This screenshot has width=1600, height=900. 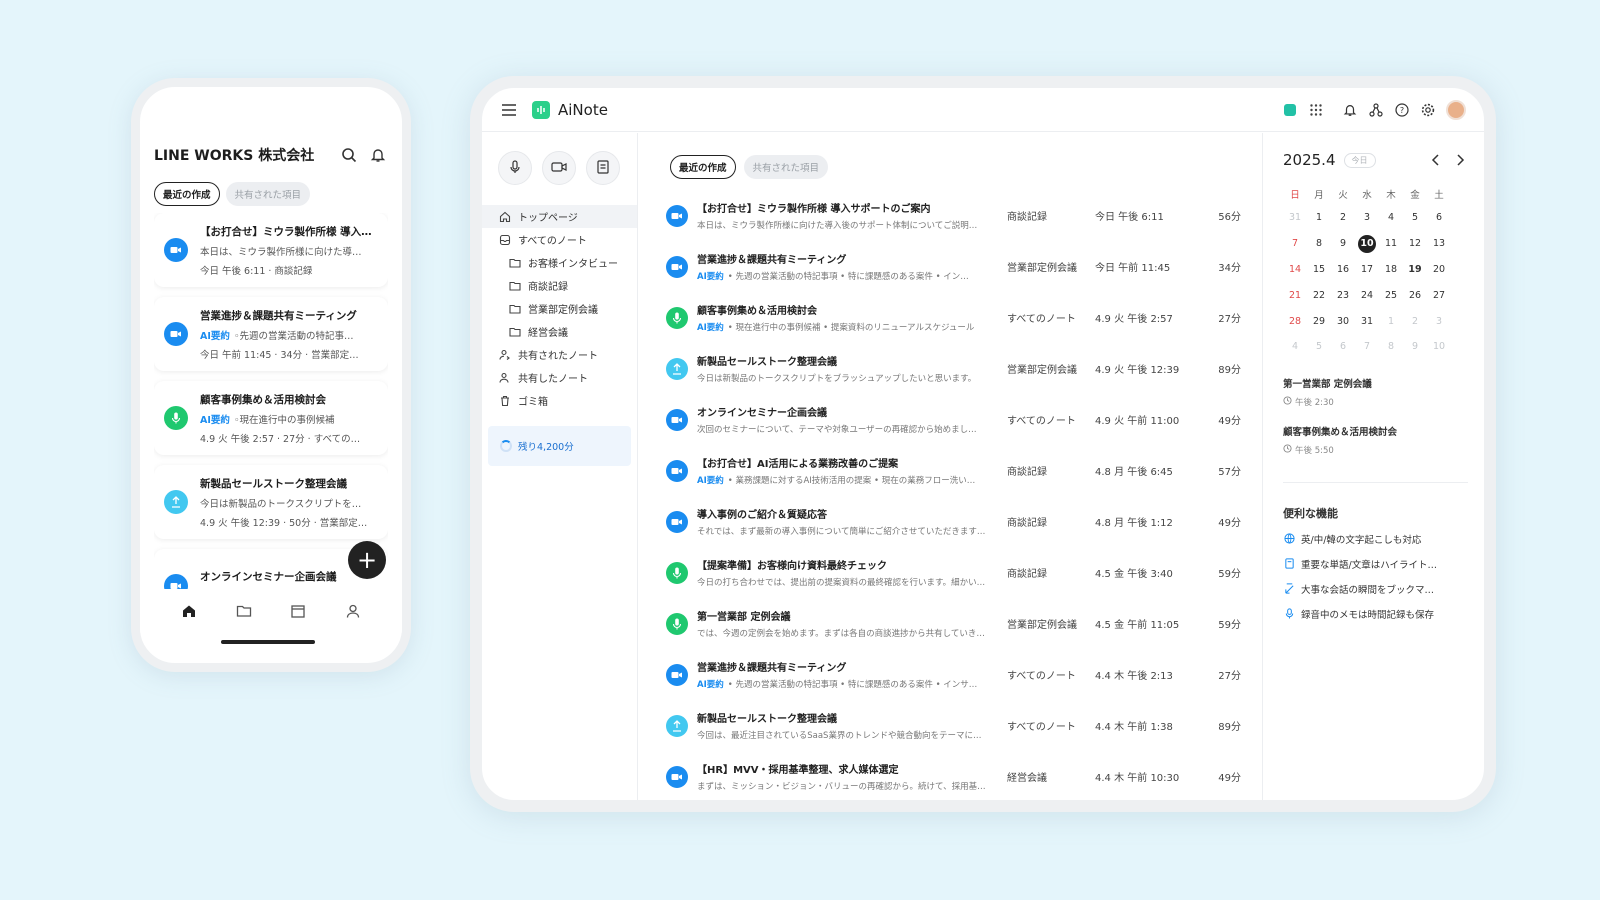 I want to click on calendar-day: 14, so click(x=1295, y=270).